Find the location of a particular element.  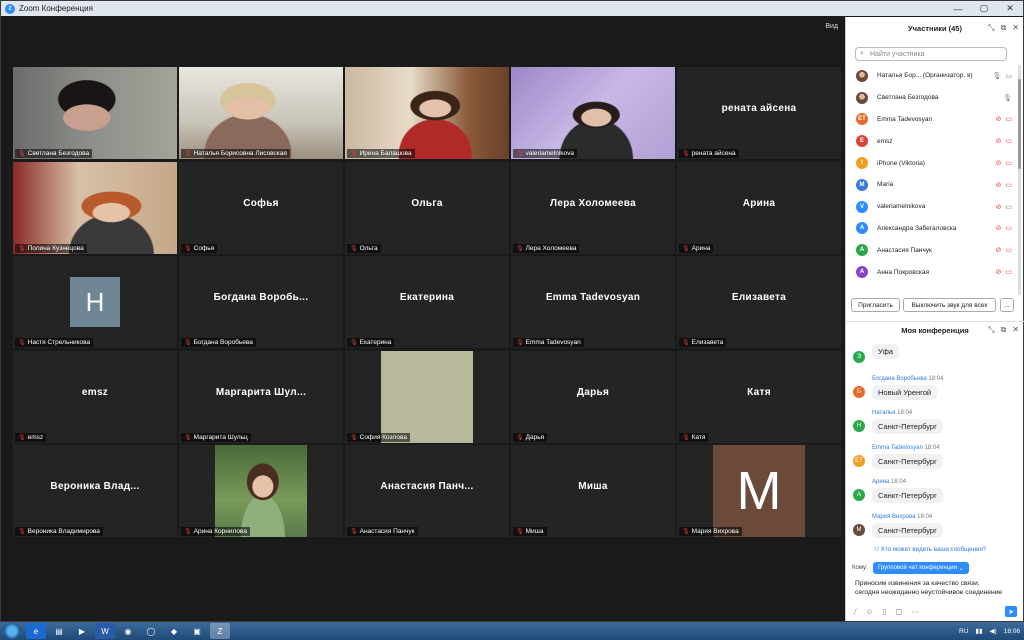

view-button: Вид is located at coordinates (831, 26).